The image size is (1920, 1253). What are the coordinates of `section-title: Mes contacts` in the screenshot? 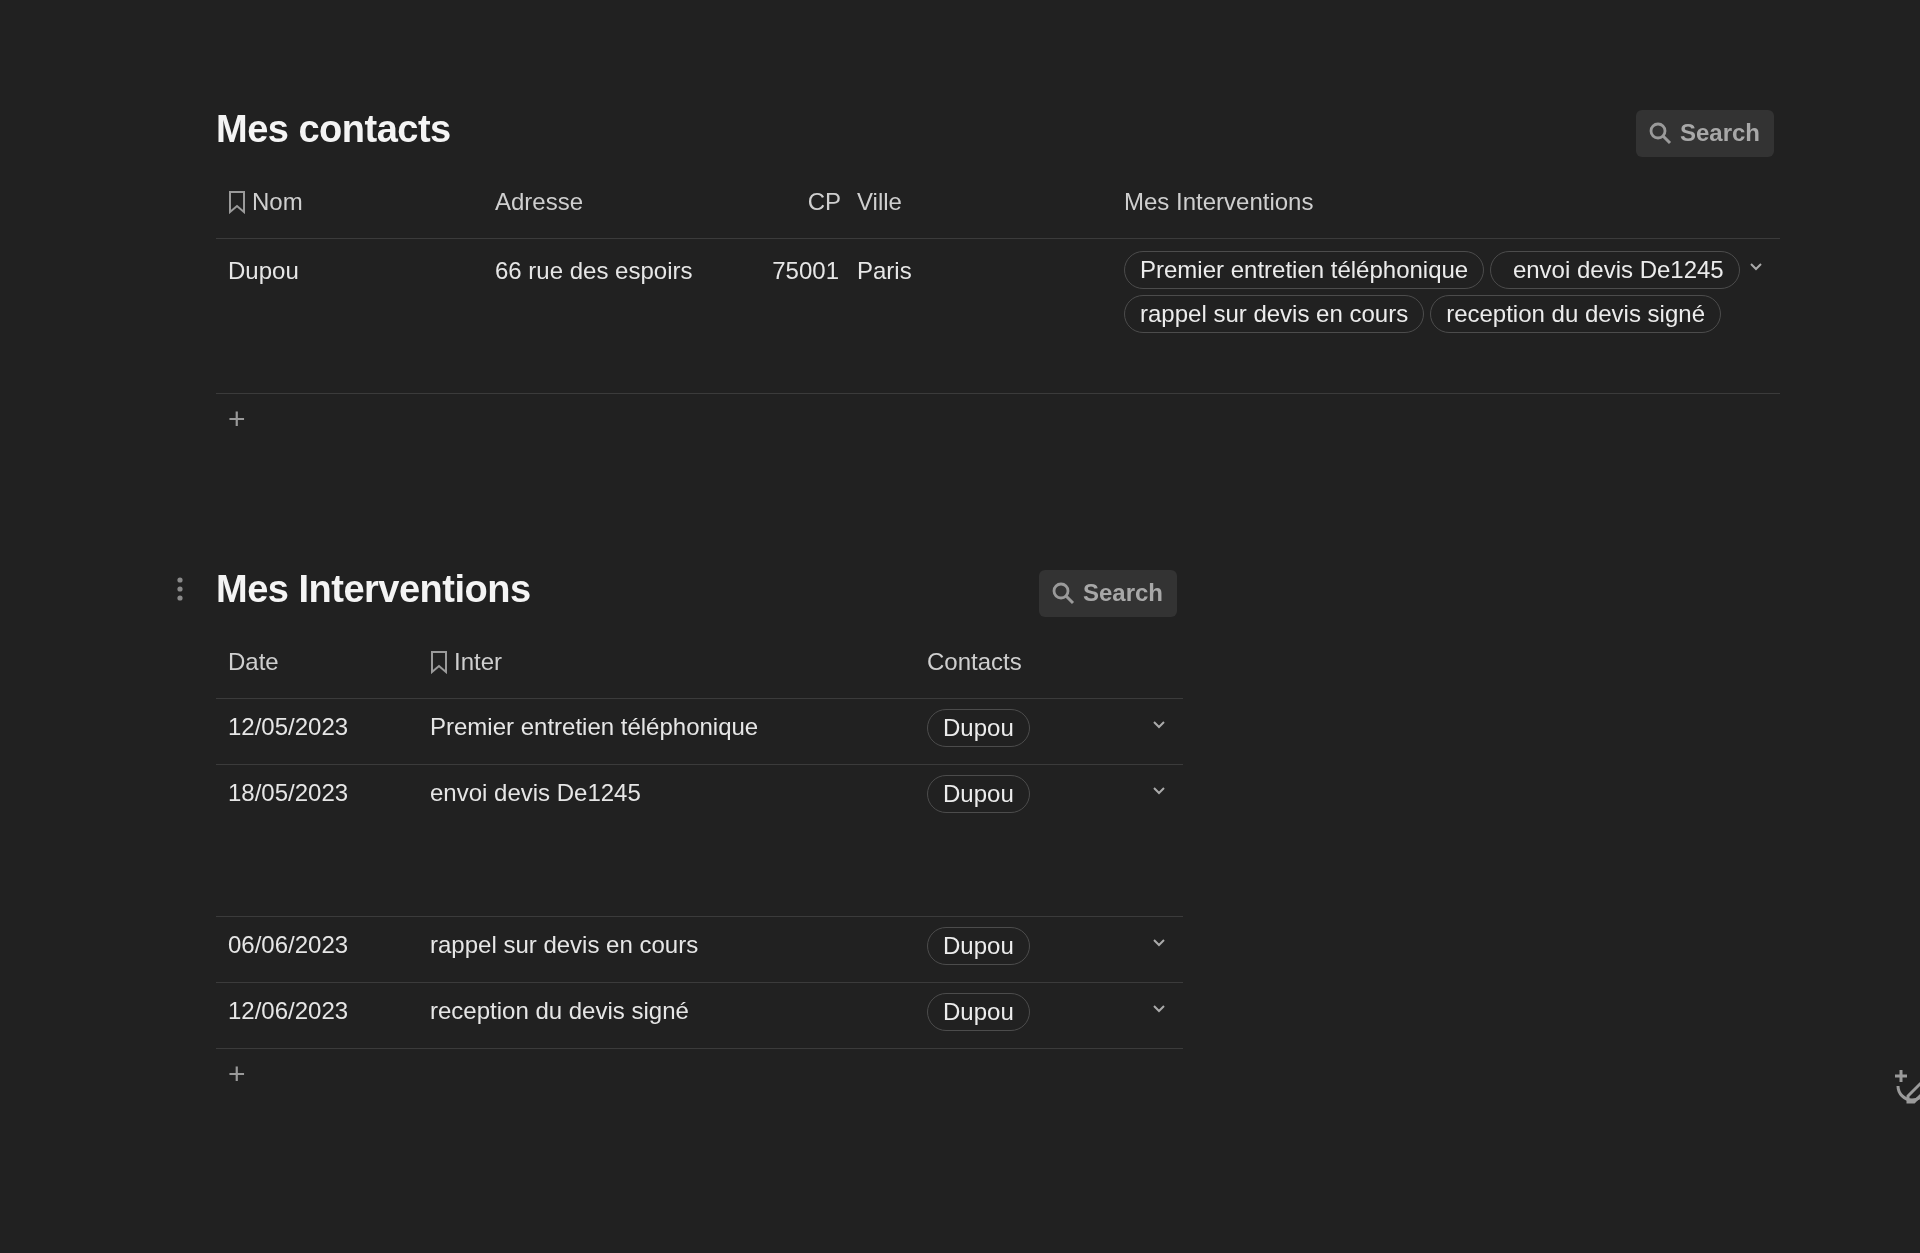 It's located at (333, 129).